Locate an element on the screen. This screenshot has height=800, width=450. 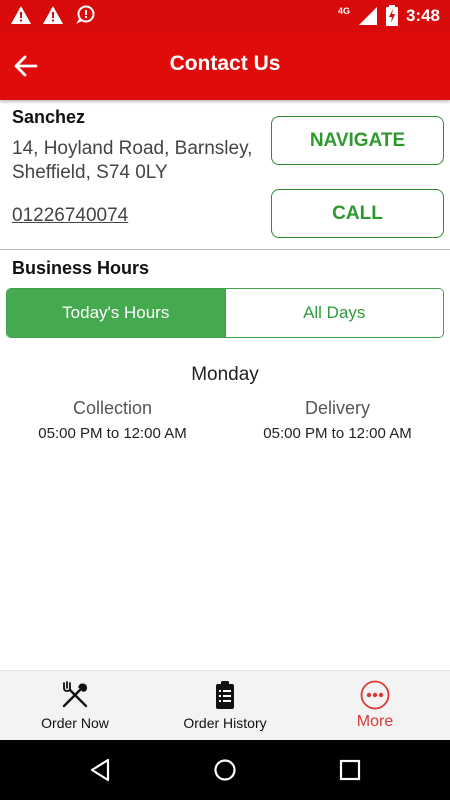
navigate-button: NAVIGATE is located at coordinates (357, 140).